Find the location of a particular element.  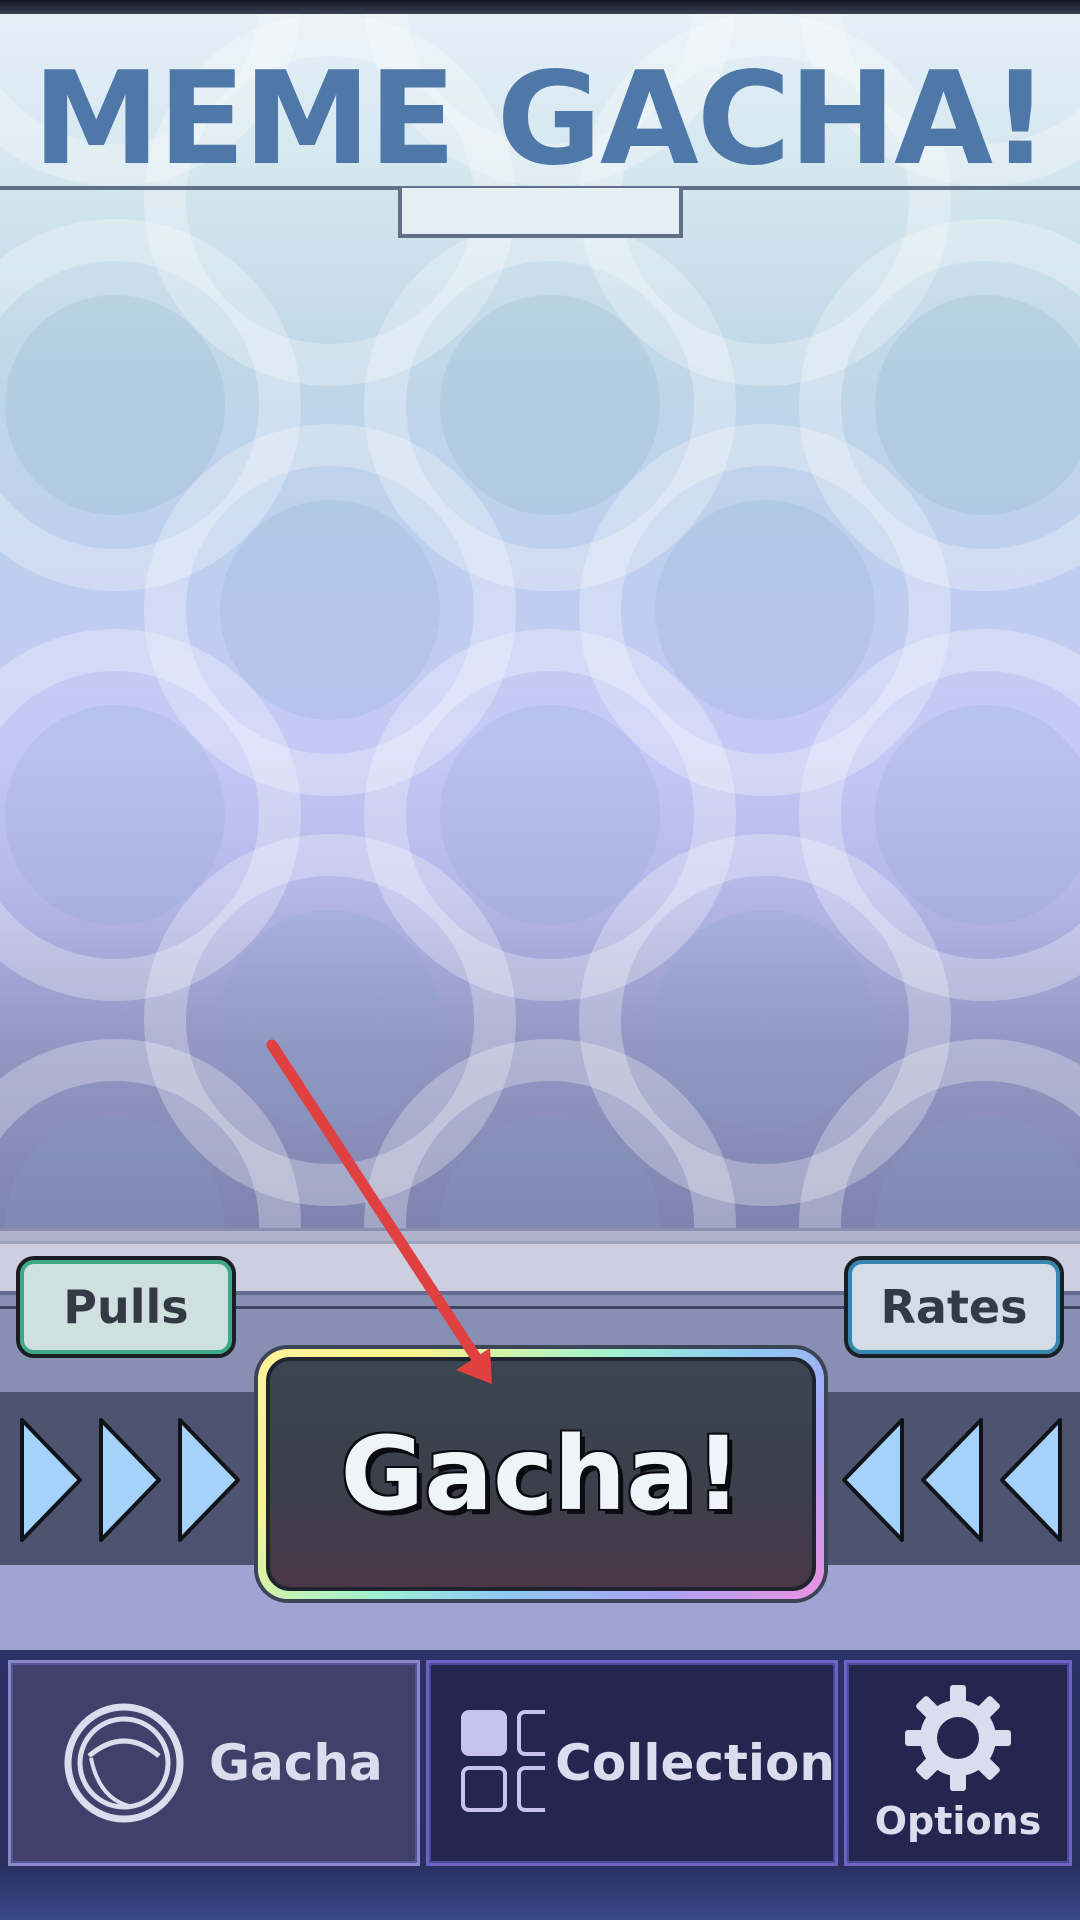

stage-rim is located at coordinates (540, 1234).